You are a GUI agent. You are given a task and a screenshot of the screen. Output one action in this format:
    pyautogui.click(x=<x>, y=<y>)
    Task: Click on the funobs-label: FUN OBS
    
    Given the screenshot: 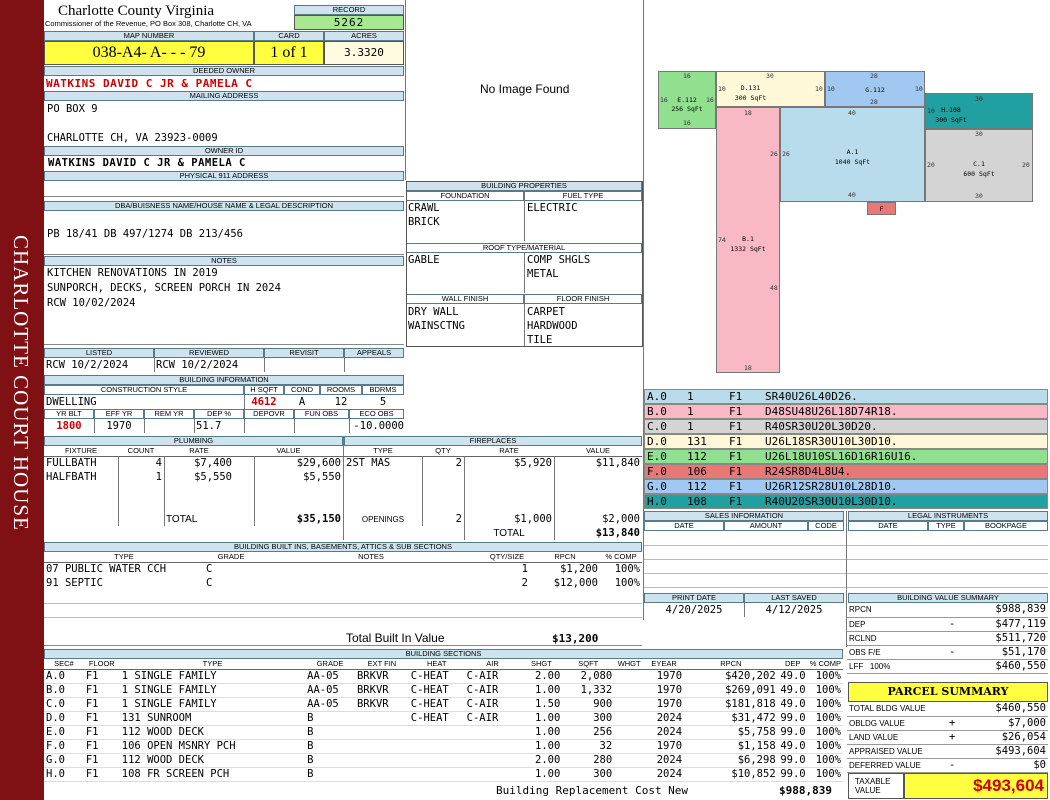 What is the action you would take?
    pyautogui.click(x=321, y=414)
    